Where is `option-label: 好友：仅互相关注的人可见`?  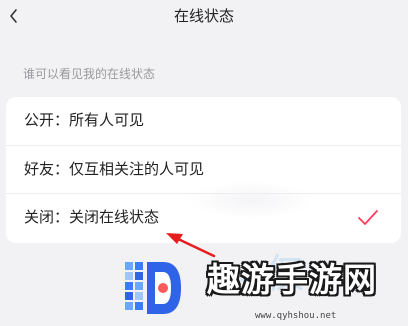 option-label: 好友：仅互相关注的人可见 is located at coordinates (114, 169).